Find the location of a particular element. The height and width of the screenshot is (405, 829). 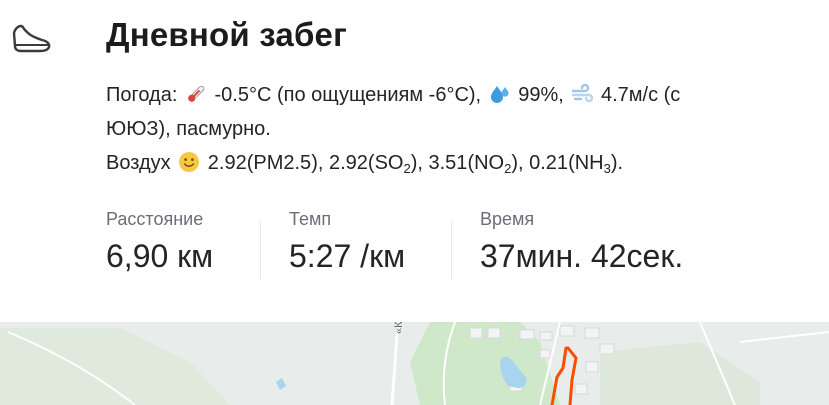

wind-icon is located at coordinates (583, 93).